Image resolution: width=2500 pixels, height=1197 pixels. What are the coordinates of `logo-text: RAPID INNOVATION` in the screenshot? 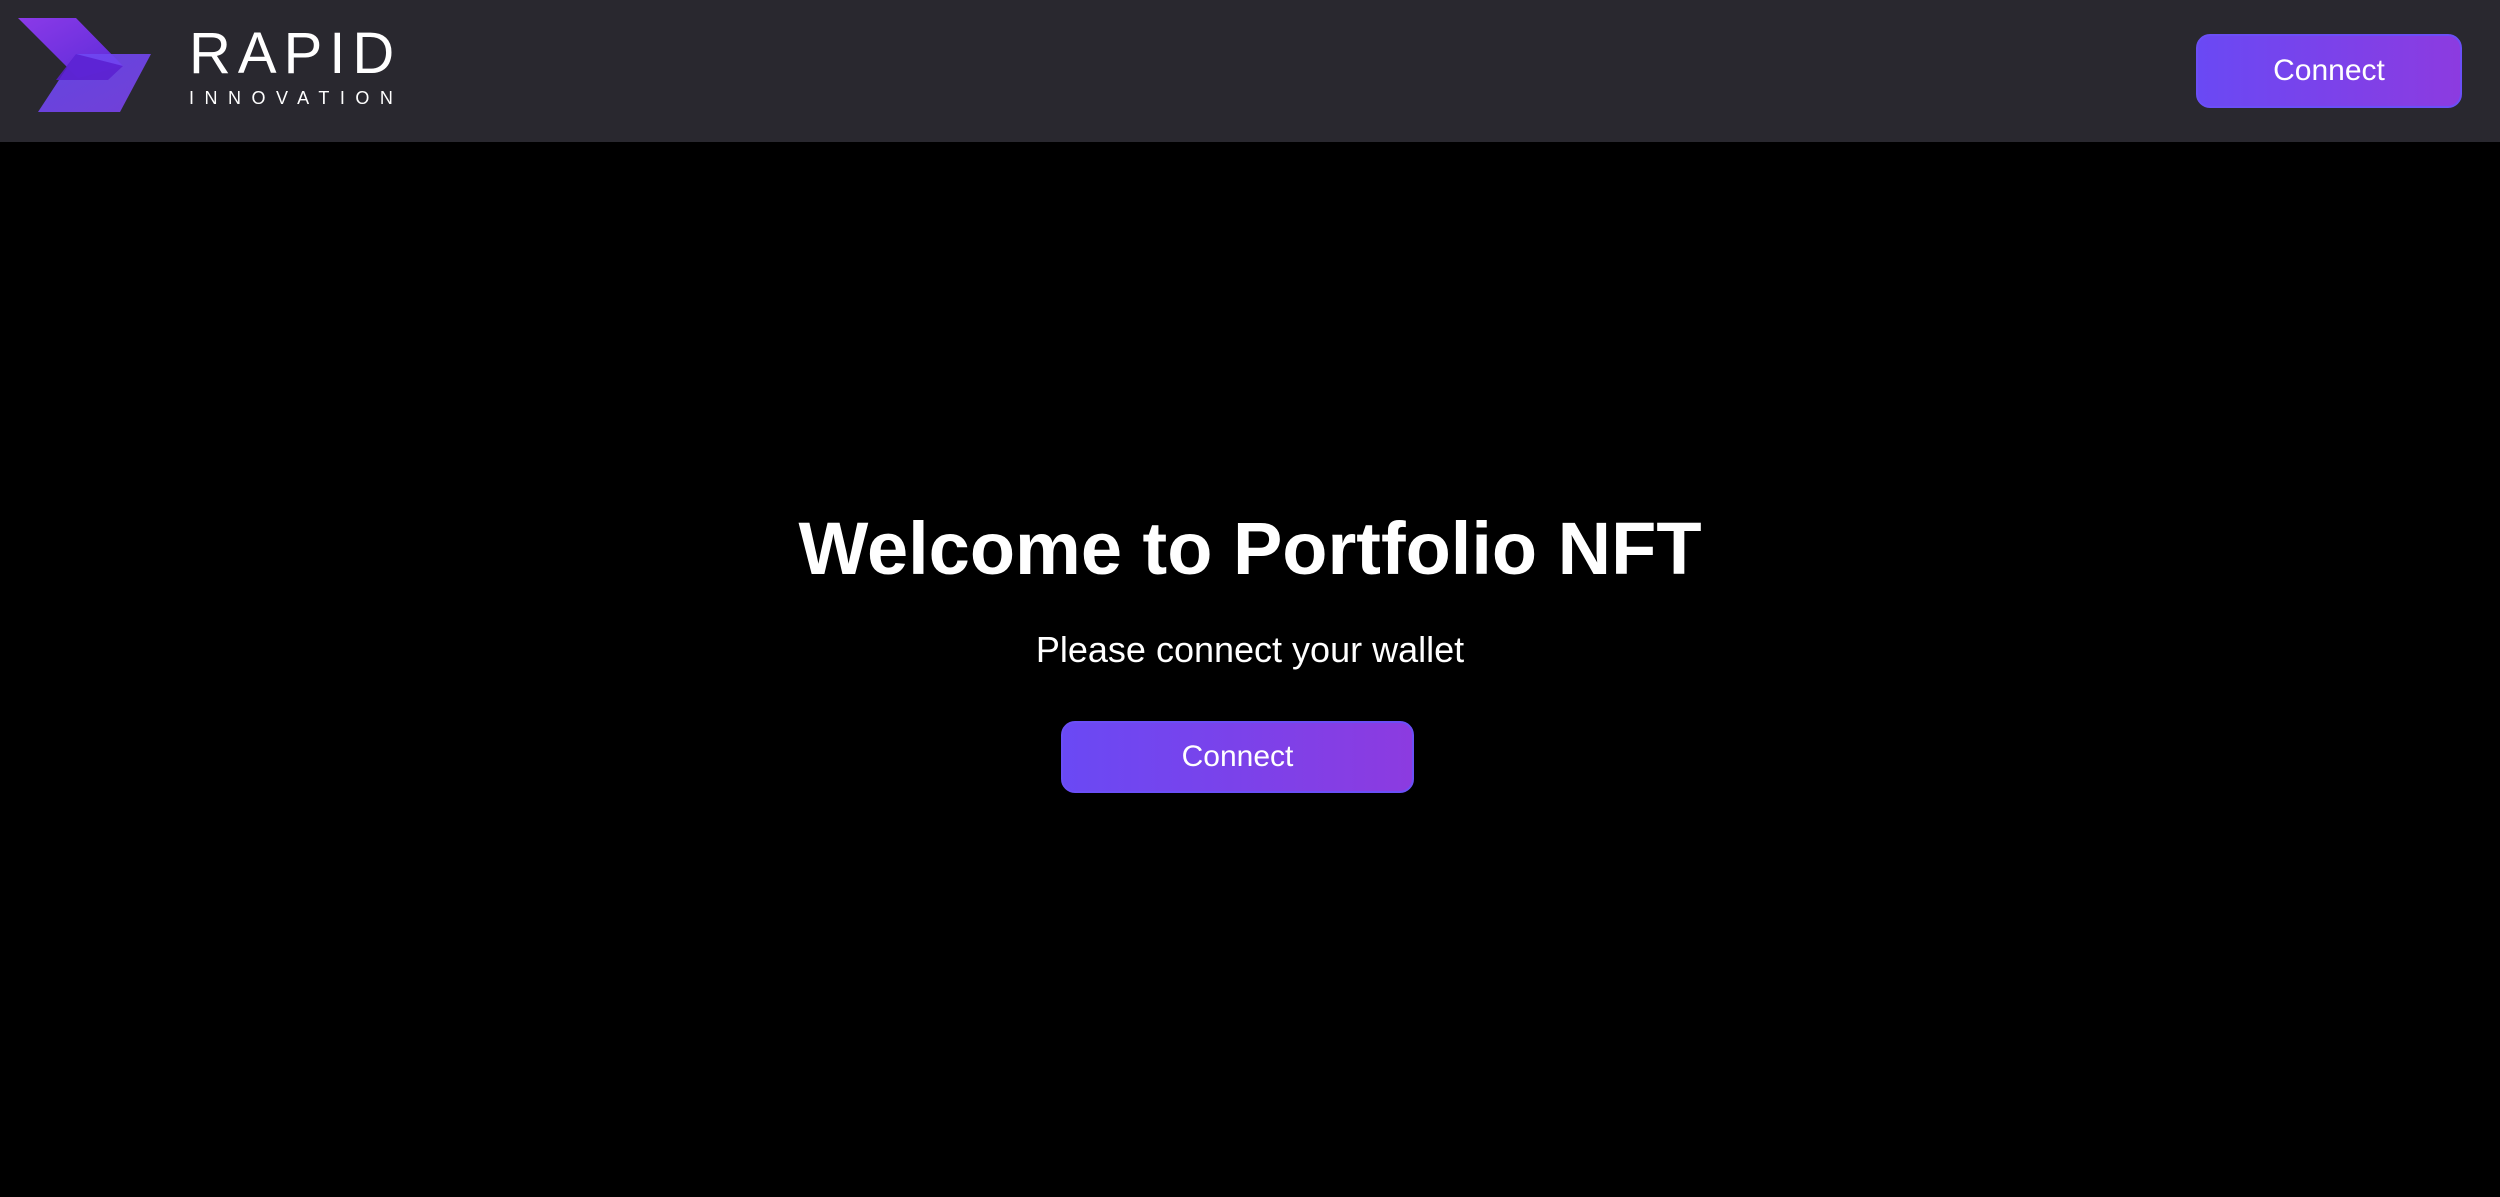 It's located at (296, 65).